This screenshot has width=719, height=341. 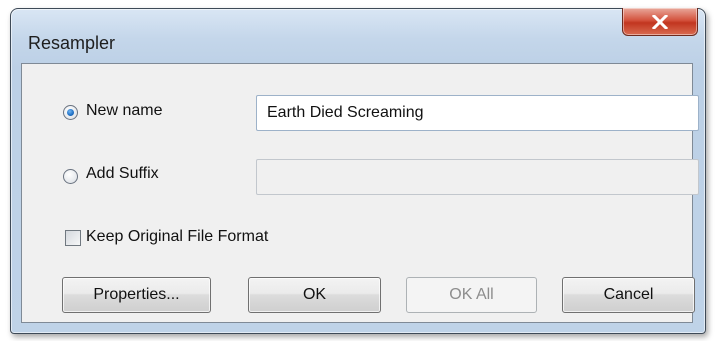 I want to click on ok-button: OK, so click(x=314, y=295).